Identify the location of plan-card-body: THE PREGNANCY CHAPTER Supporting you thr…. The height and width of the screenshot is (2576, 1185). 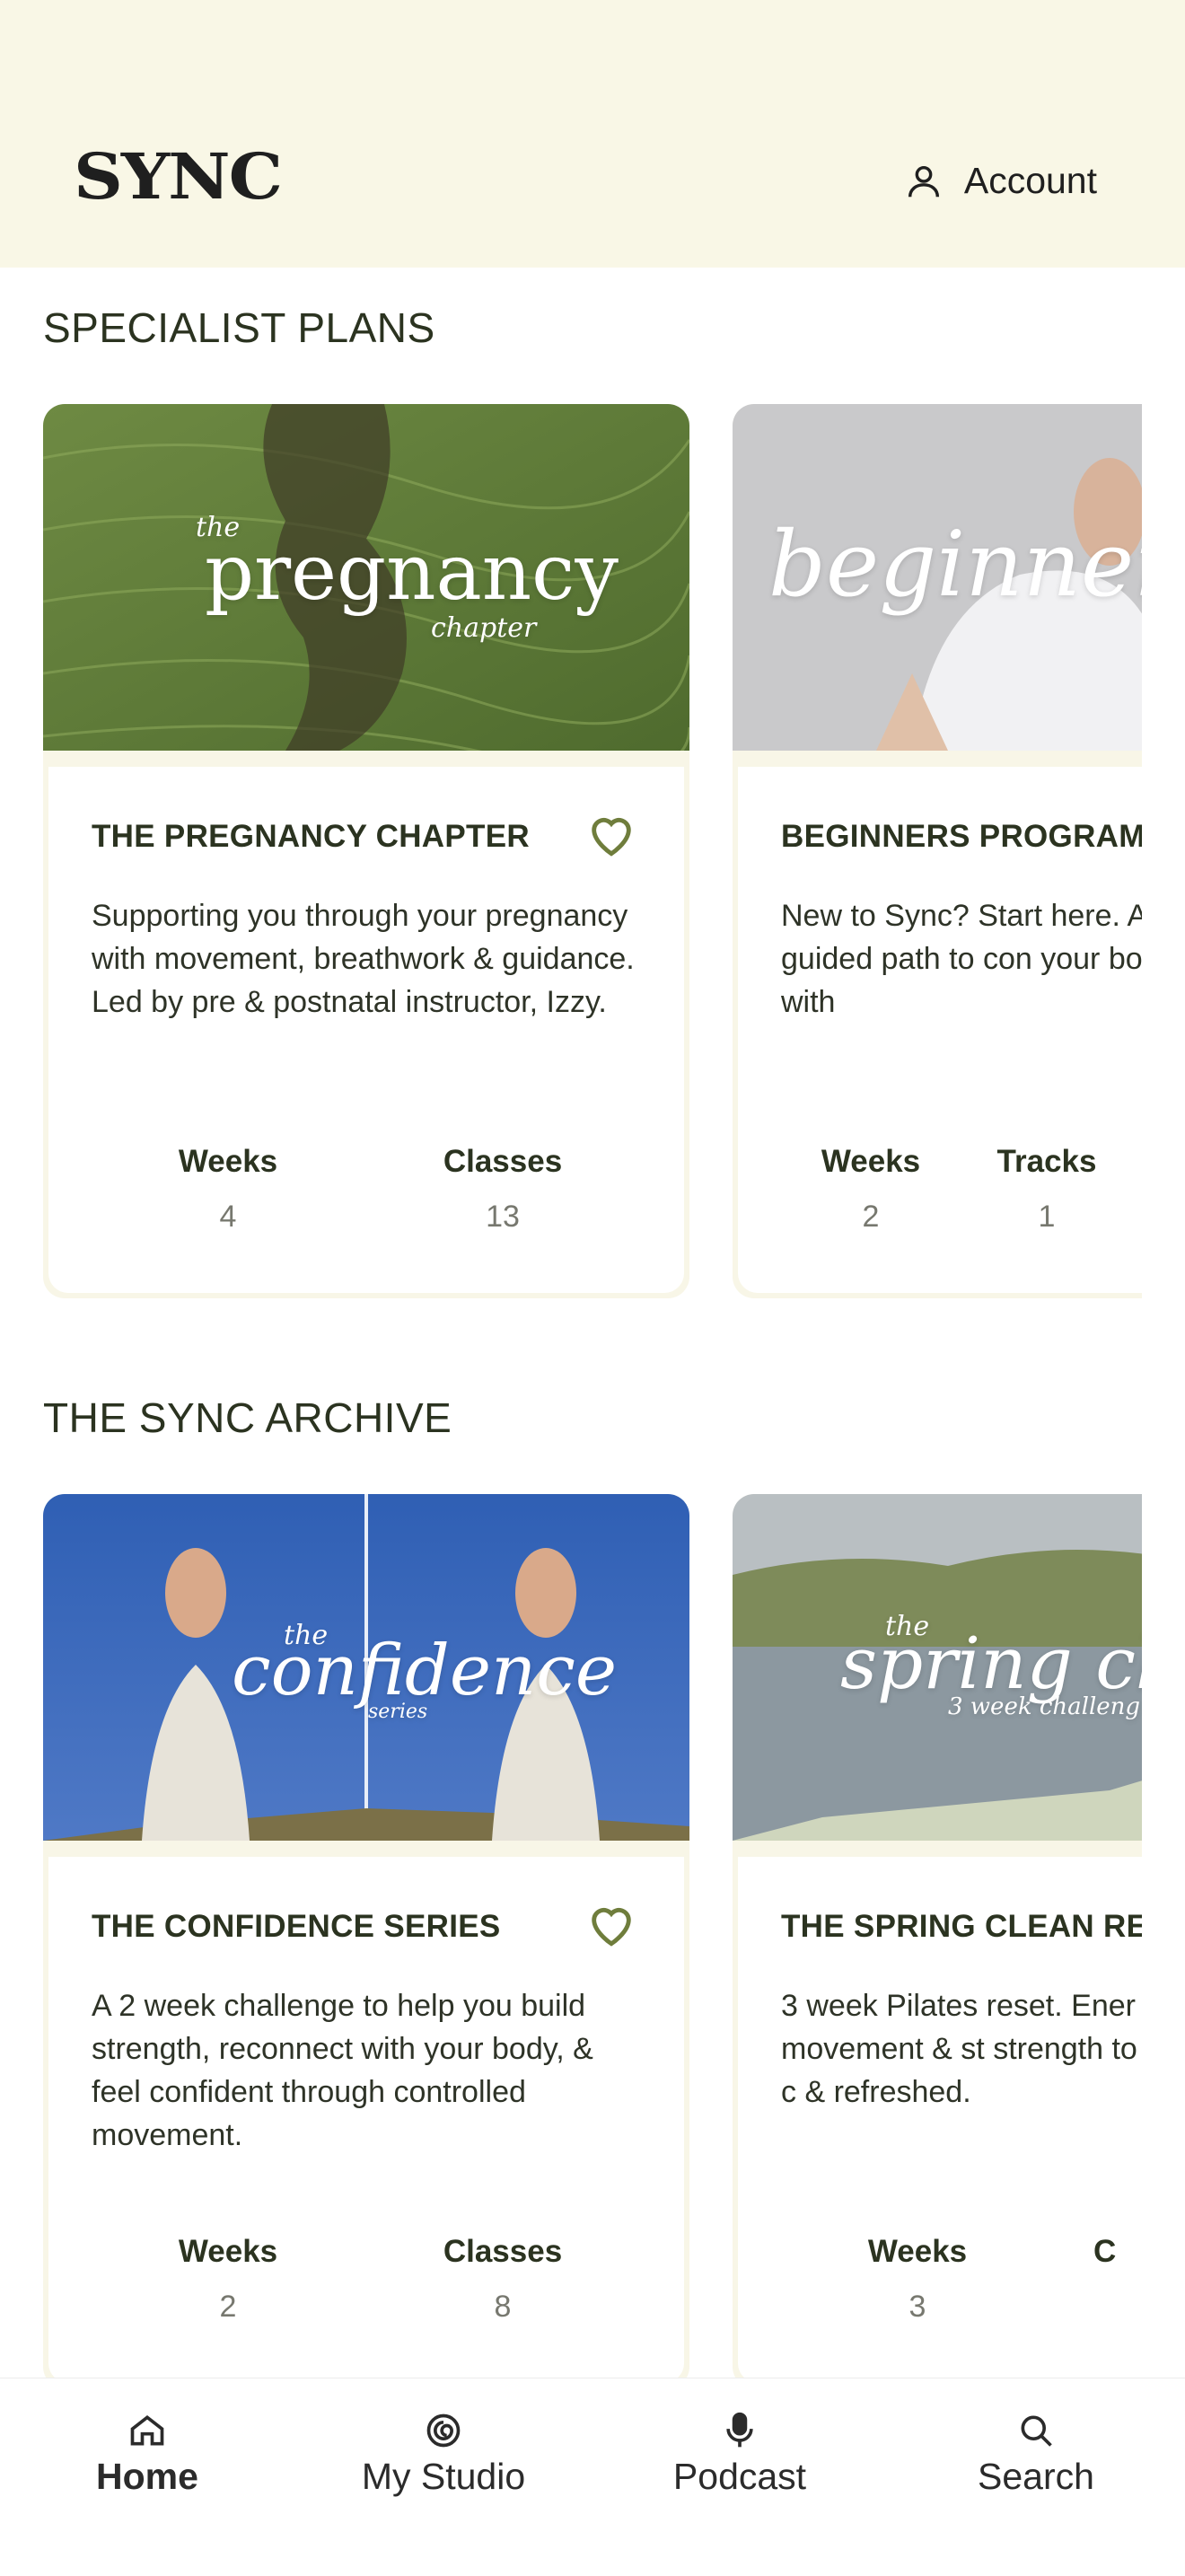
(366, 1030).